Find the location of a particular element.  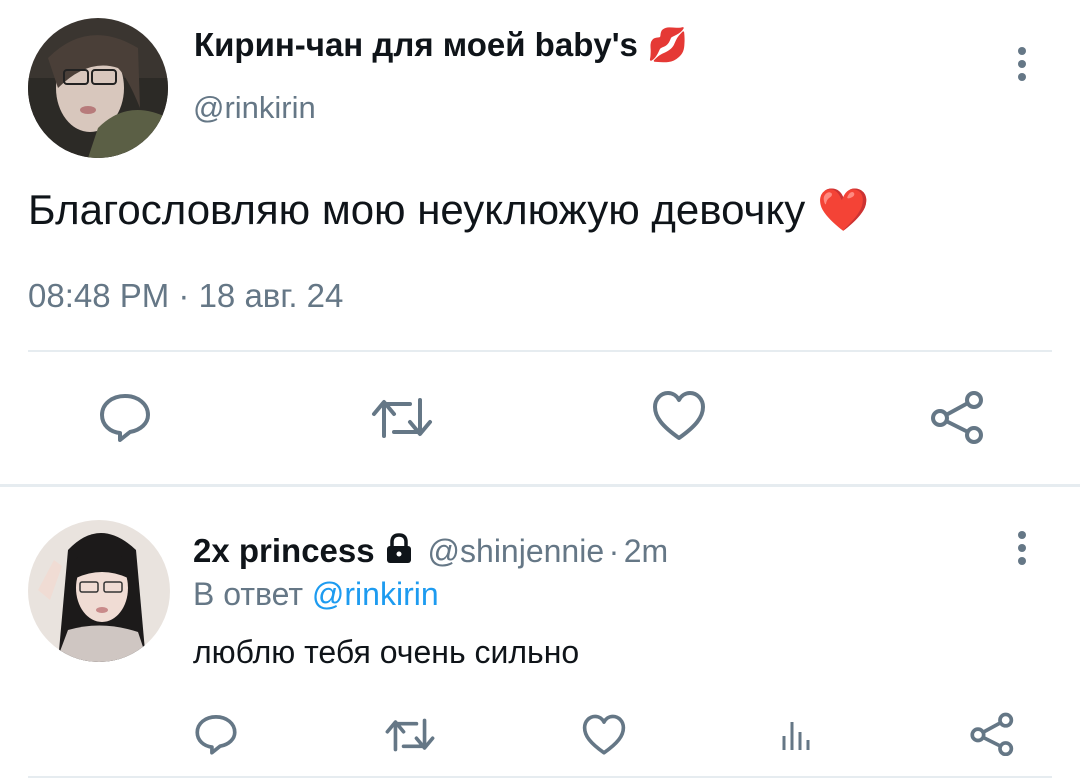

reply-more-options-icon is located at coordinates (1022, 548).